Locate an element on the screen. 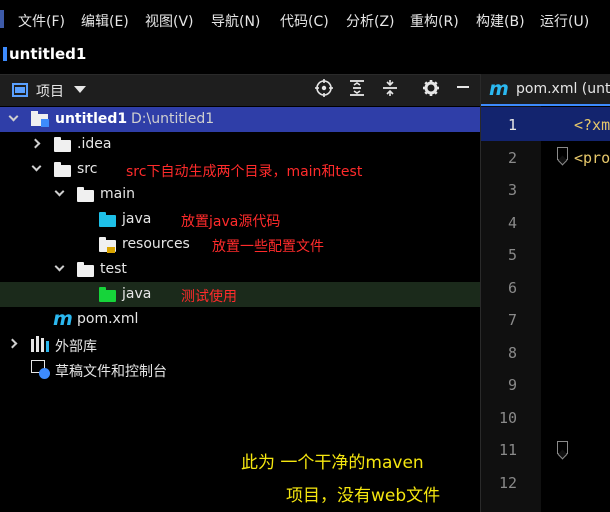 This screenshot has height=512, width=610. tree-item-label: main is located at coordinates (117, 194).